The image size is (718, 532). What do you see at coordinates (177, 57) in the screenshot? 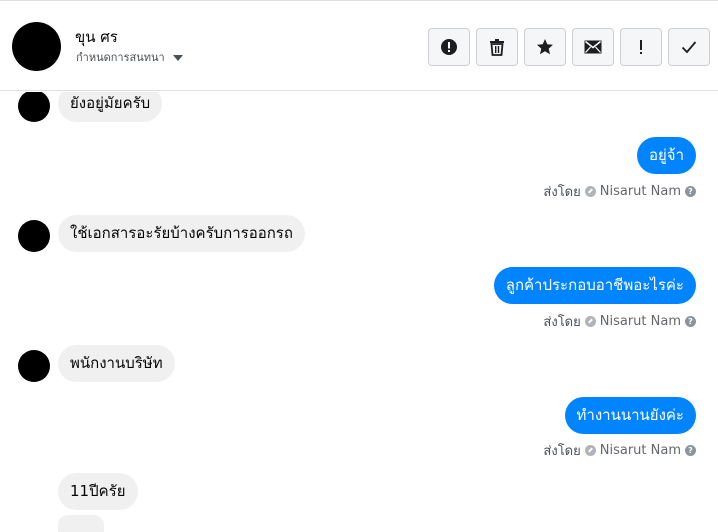
I see `caret-down-icon` at bounding box center [177, 57].